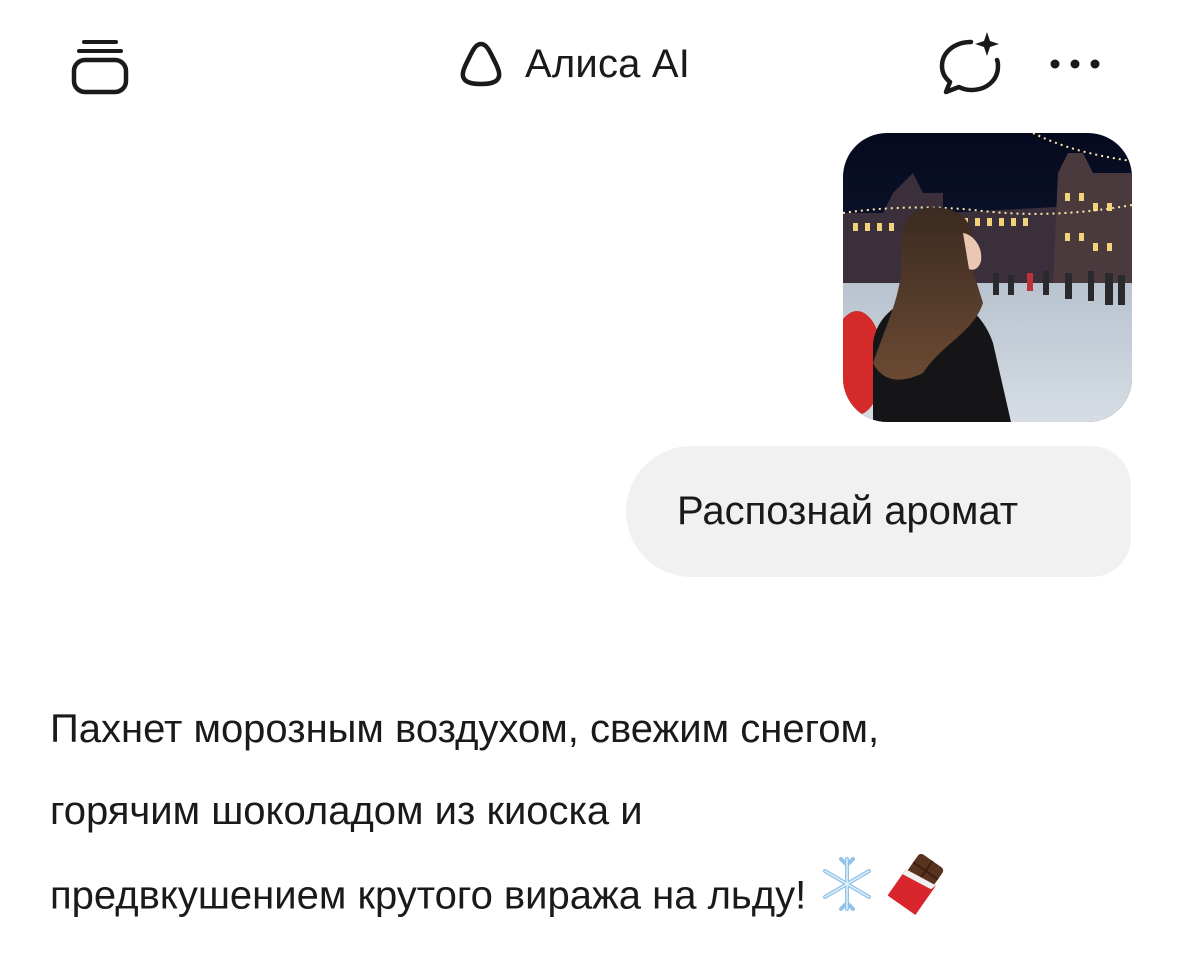  Describe the element at coordinates (848, 511) in the screenshot. I see `user-message-text: Распознай аромат` at that location.